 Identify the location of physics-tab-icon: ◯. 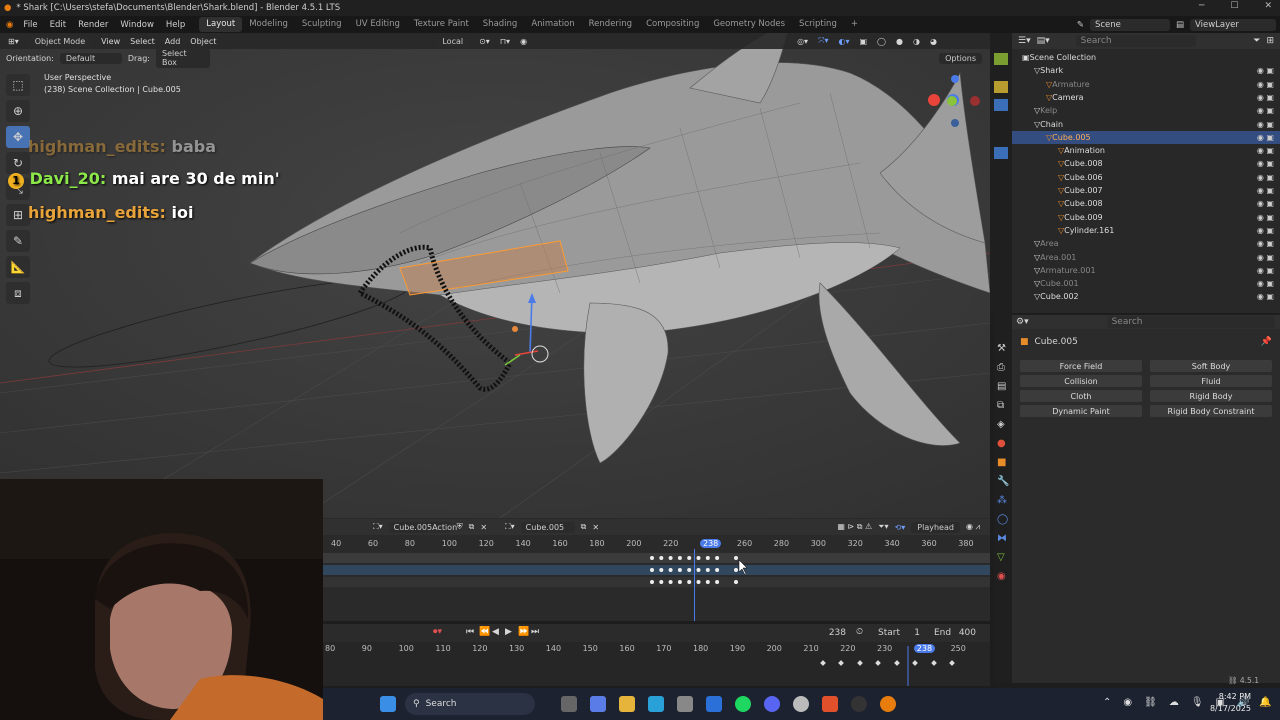
(1003, 519).